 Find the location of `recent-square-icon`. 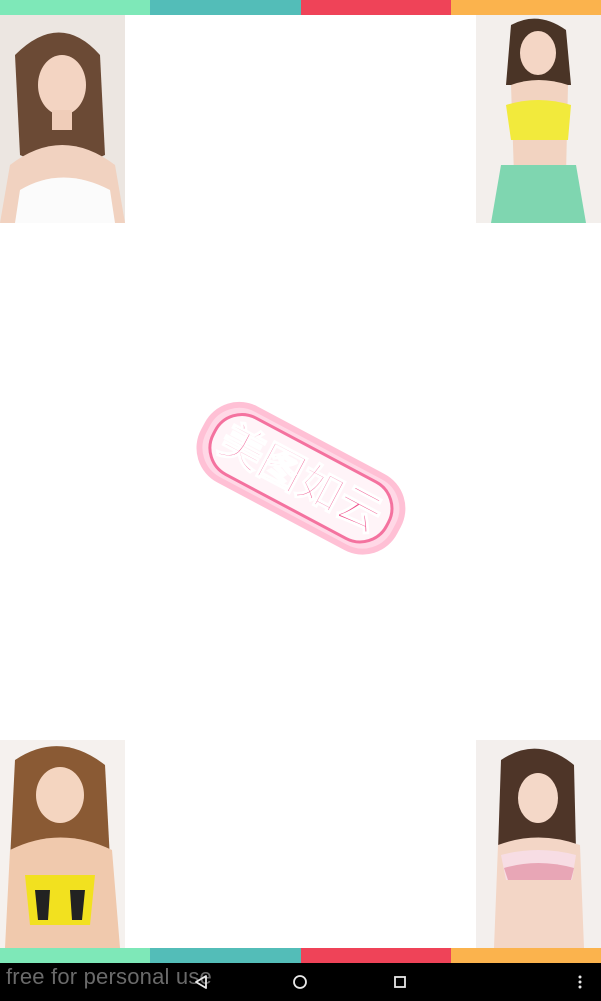

recent-square-icon is located at coordinates (400, 982).